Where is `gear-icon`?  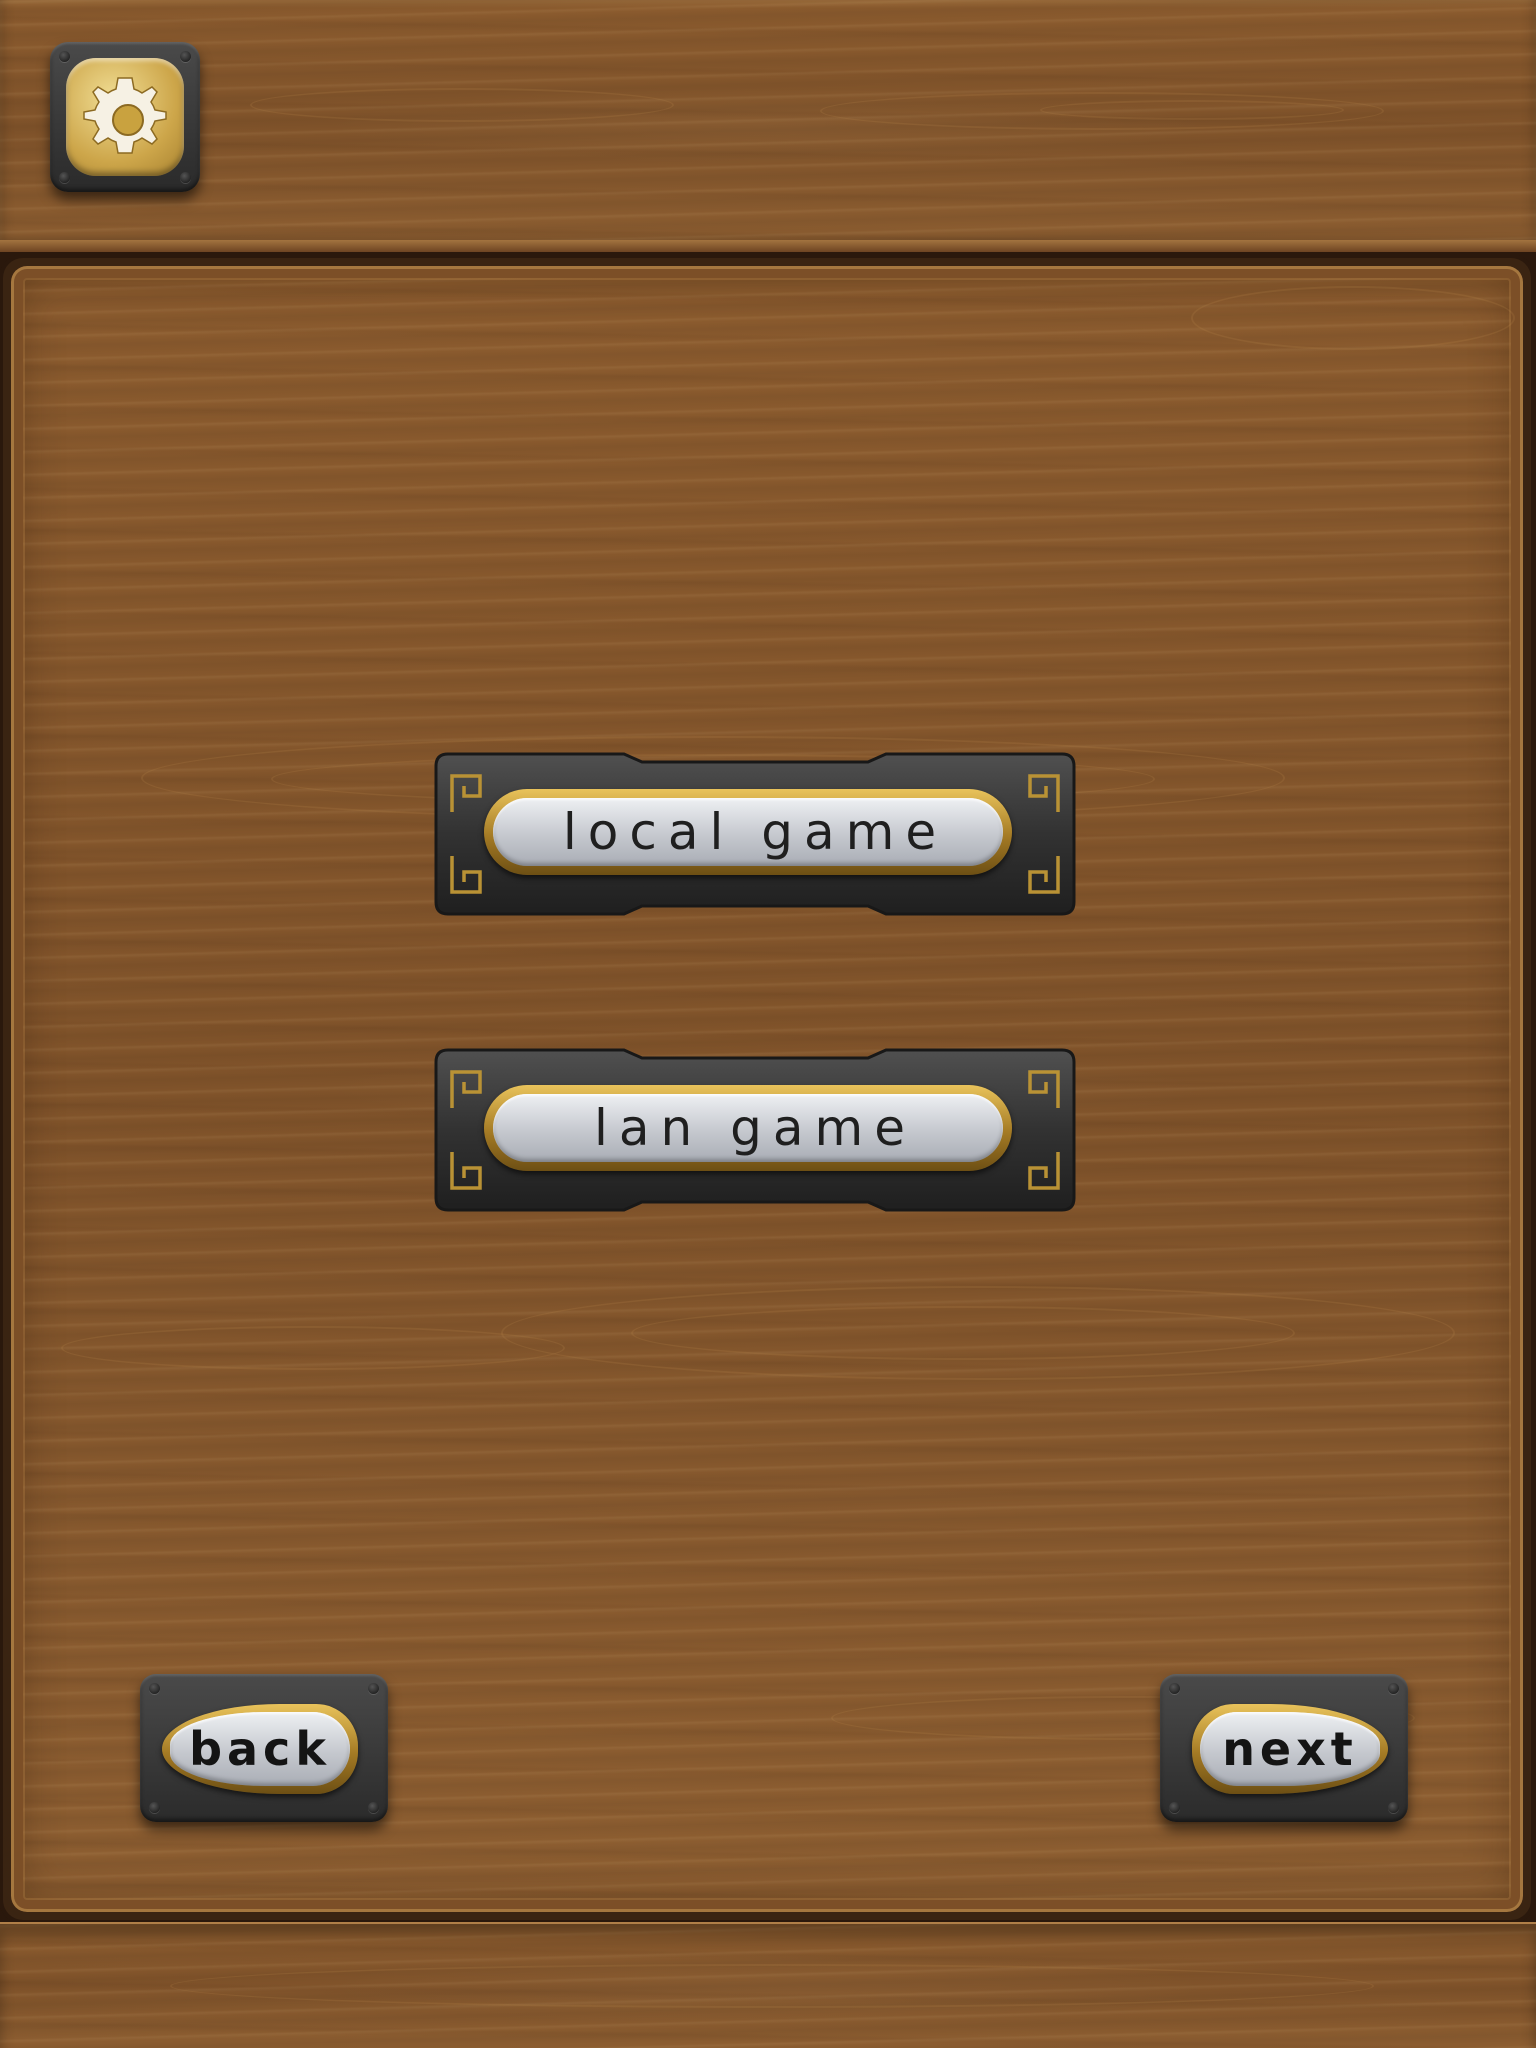 gear-icon is located at coordinates (125, 115).